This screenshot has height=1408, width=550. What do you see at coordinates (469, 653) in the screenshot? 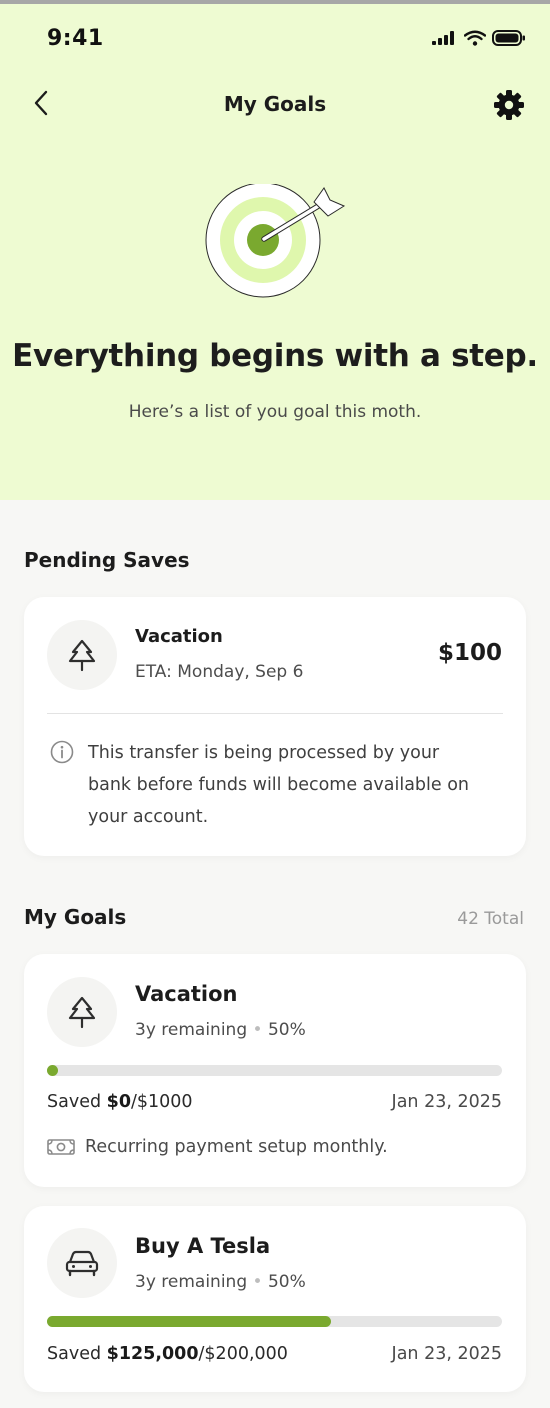
I see `pending-item-amount: $100` at bounding box center [469, 653].